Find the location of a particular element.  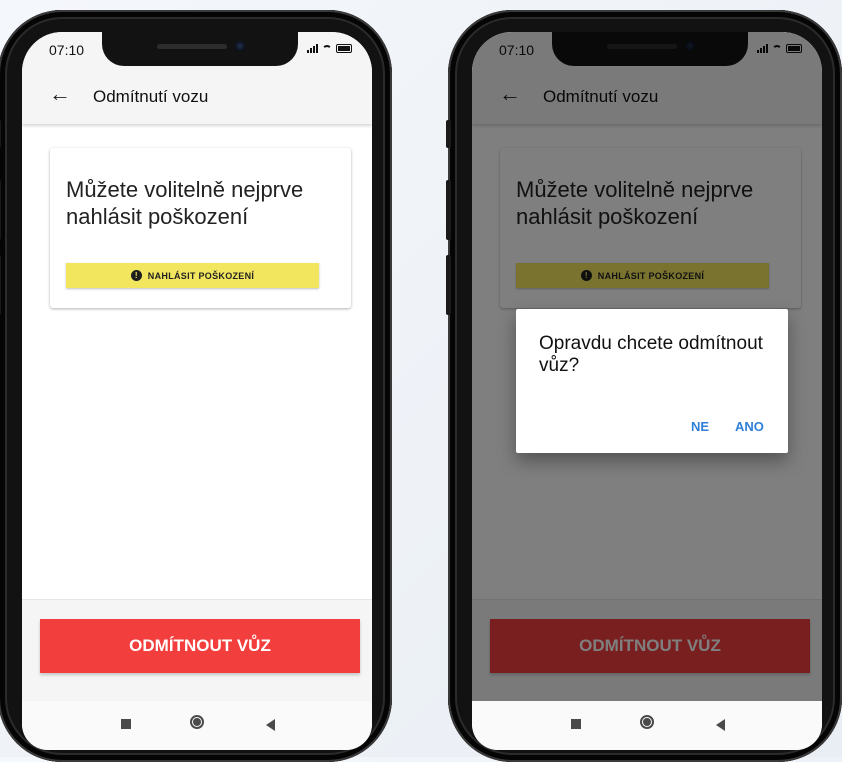

status-icons is located at coordinates (329, 48).